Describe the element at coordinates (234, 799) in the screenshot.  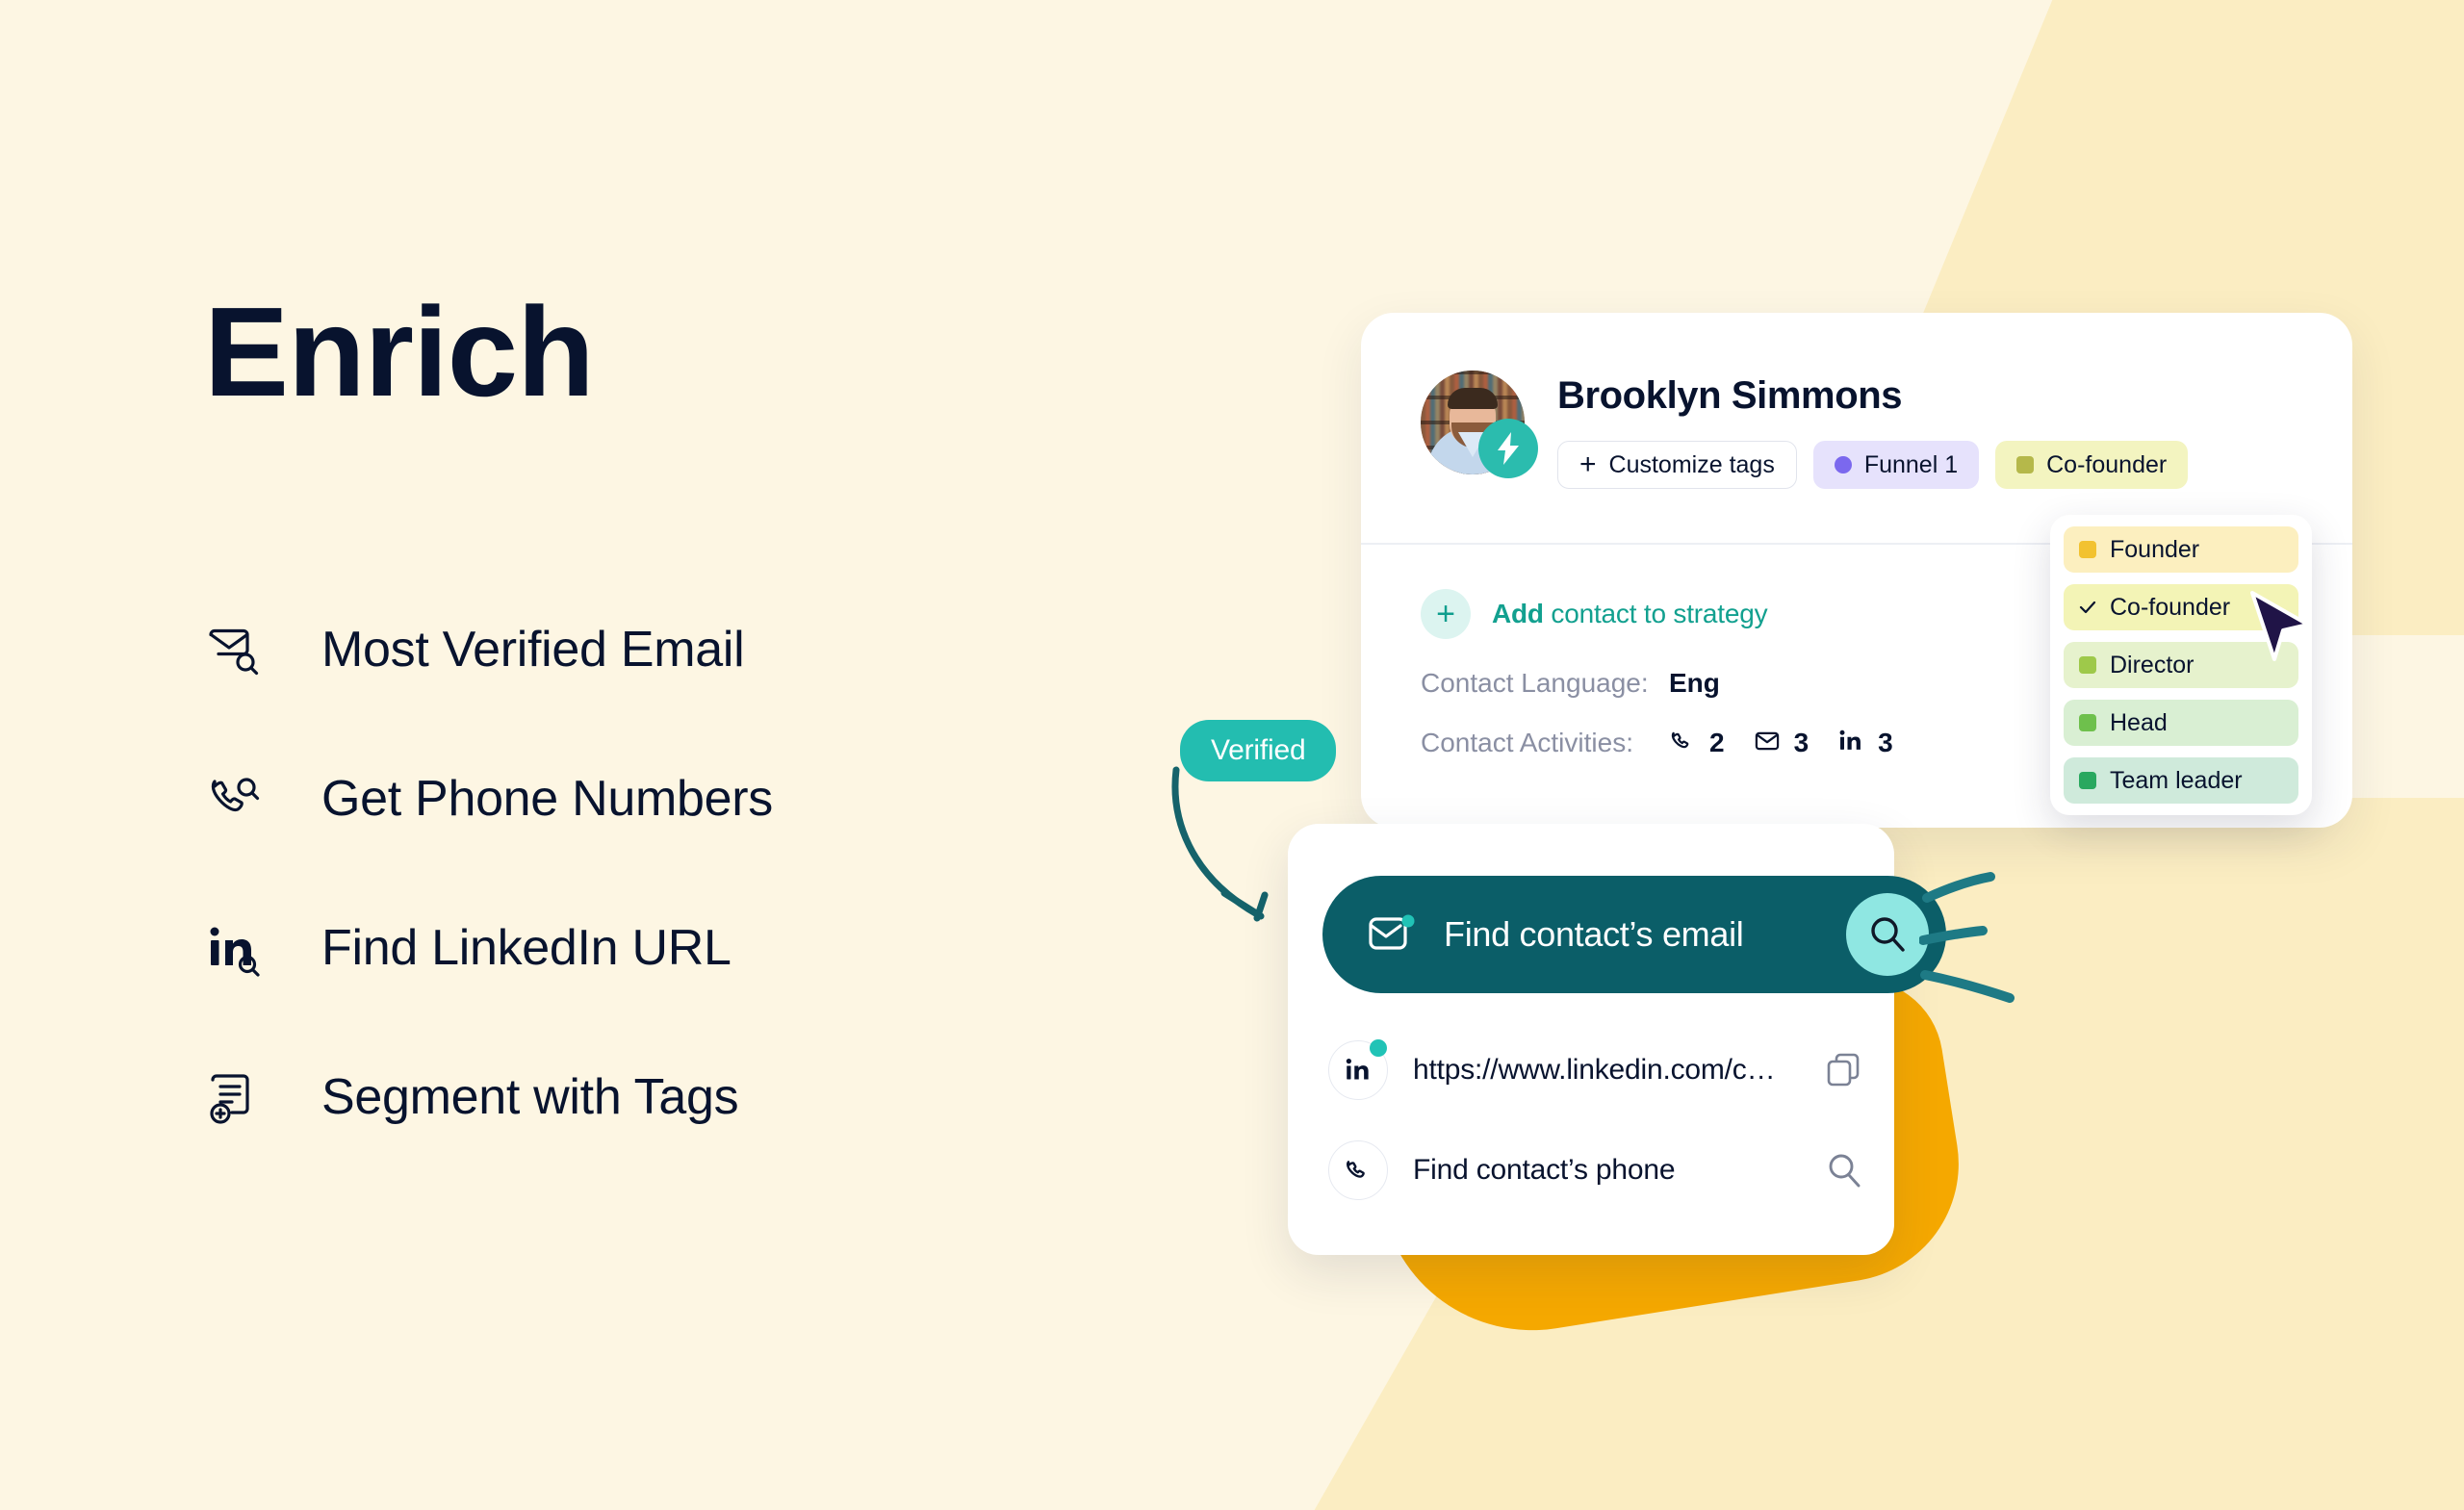
I see `phone-search-icon` at that location.